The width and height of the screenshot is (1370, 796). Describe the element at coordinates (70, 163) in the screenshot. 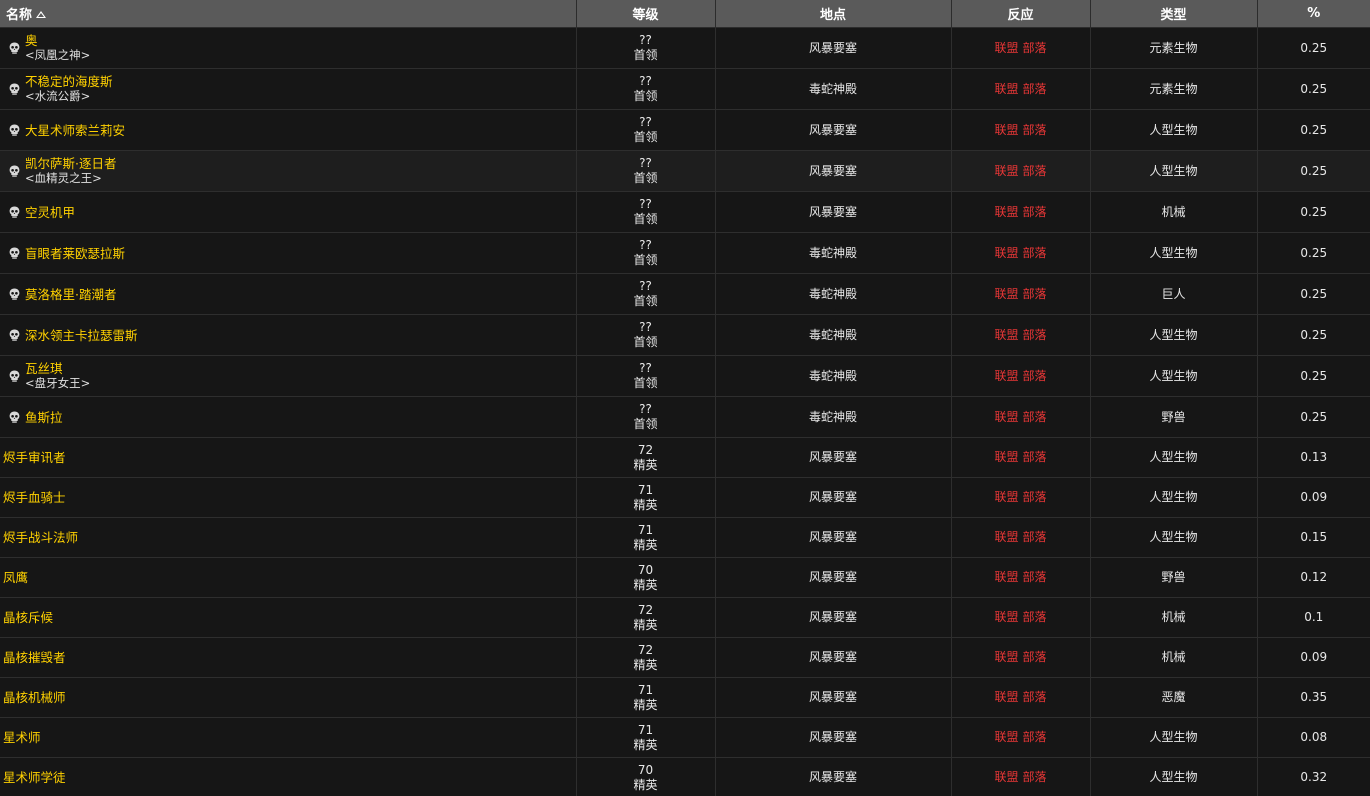

I see `npc-name-link: 凯尔萨斯·逐日者` at that location.